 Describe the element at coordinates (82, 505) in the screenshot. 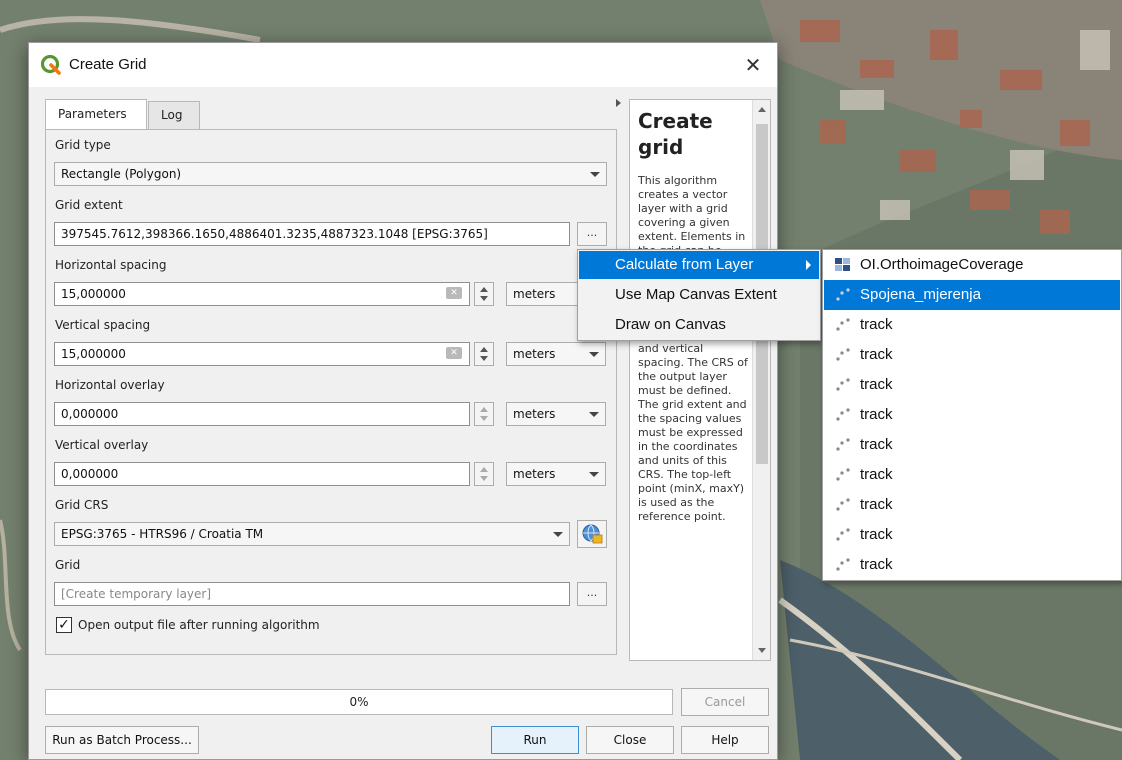

I see `grid-crs-label: Grid CRS` at that location.